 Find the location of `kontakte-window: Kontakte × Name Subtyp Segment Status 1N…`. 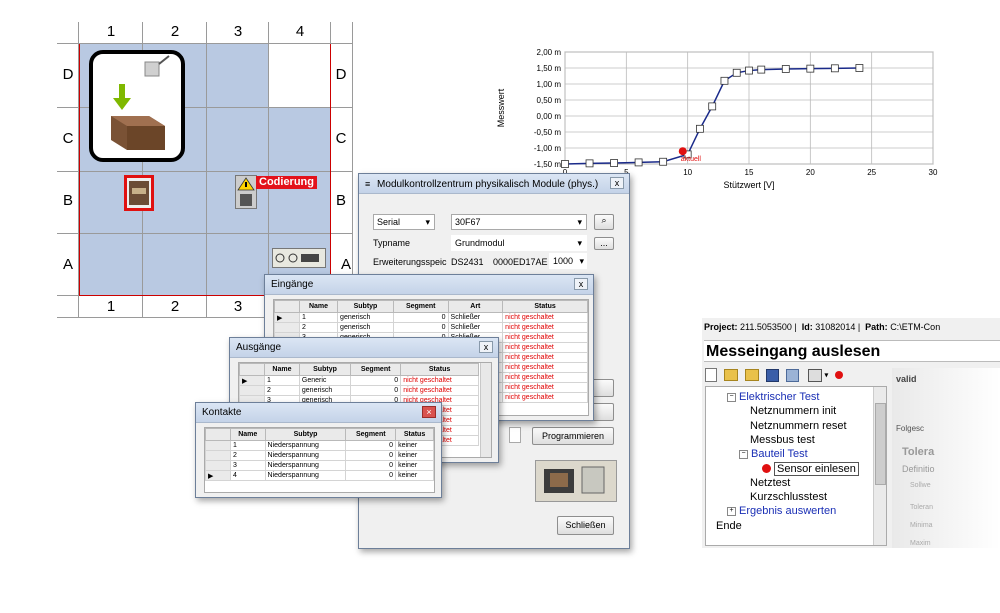

kontakte-window: Kontakte × Name Subtyp Segment Status 1N… is located at coordinates (318, 450).